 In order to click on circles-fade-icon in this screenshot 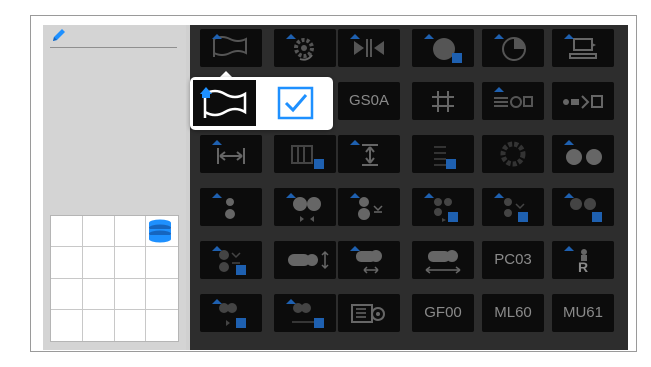, I will do `click(231, 313)`.